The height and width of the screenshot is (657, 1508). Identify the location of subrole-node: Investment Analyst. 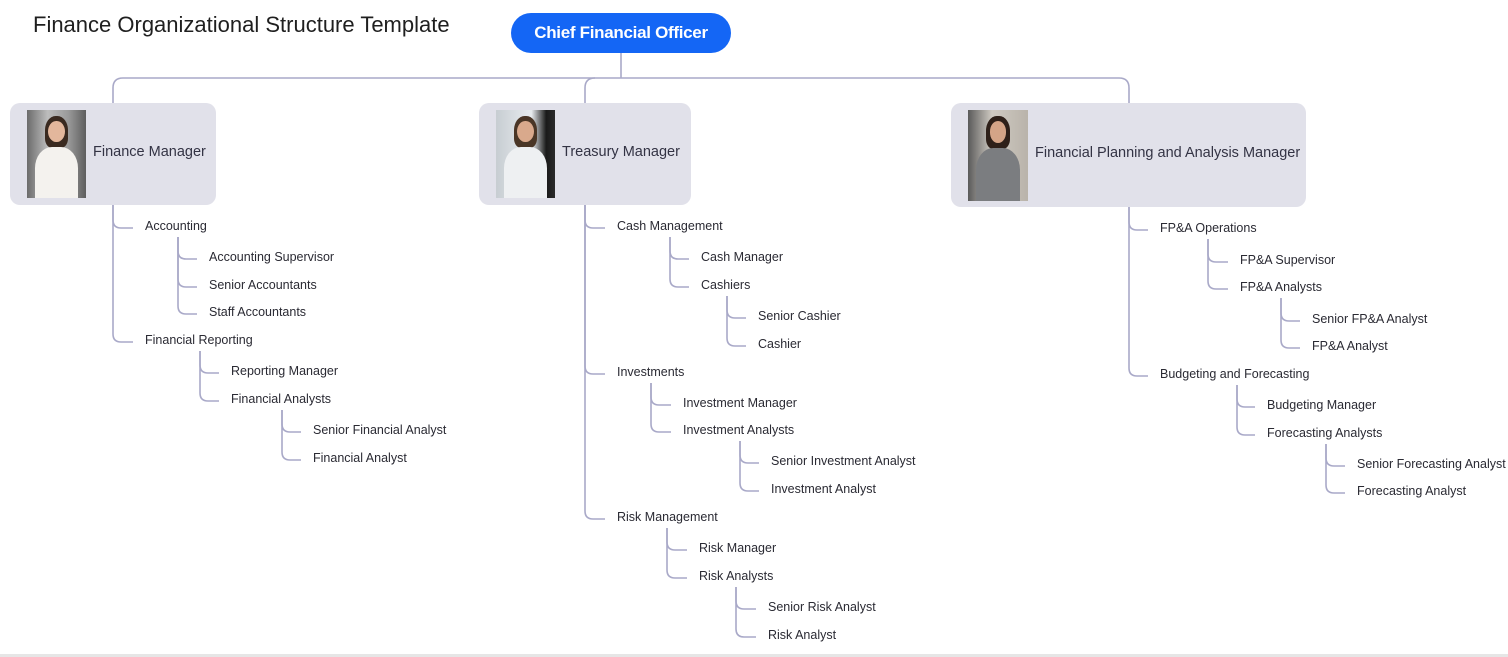
(823, 489).